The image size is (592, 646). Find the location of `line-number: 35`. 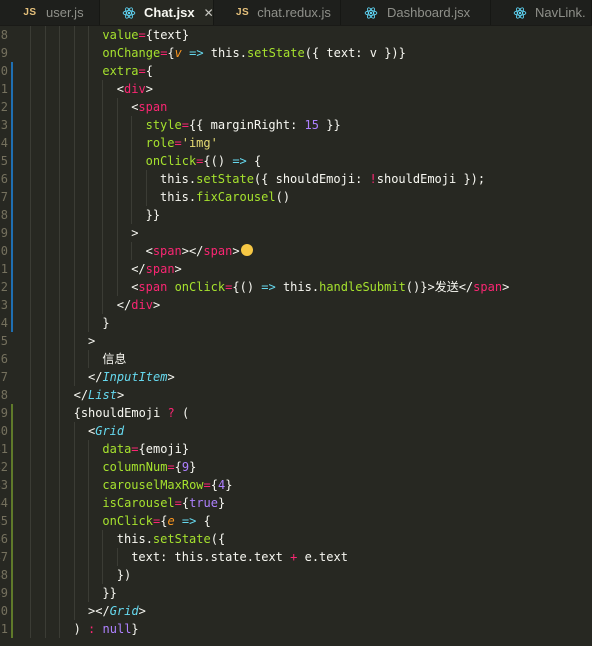

line-number: 35 is located at coordinates (4, 341).